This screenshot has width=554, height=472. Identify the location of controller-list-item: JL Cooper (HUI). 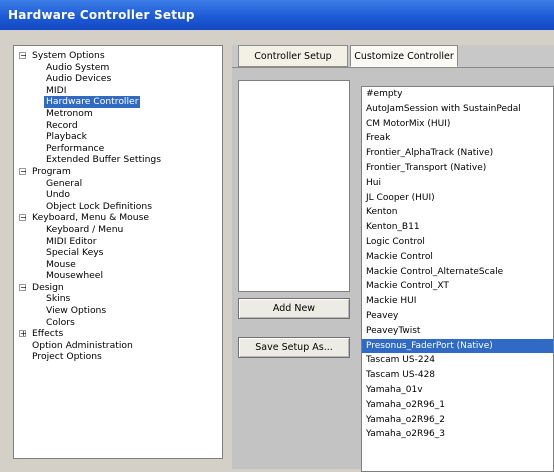
(457, 198).